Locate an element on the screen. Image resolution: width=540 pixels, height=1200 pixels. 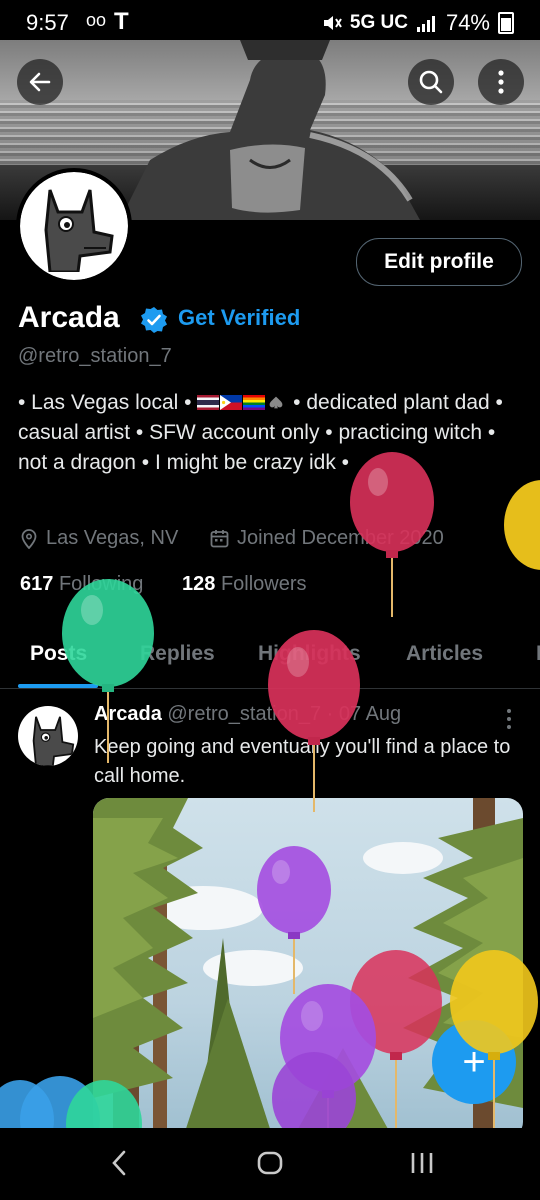
profile-name: Arcada is located at coordinates (69, 317).